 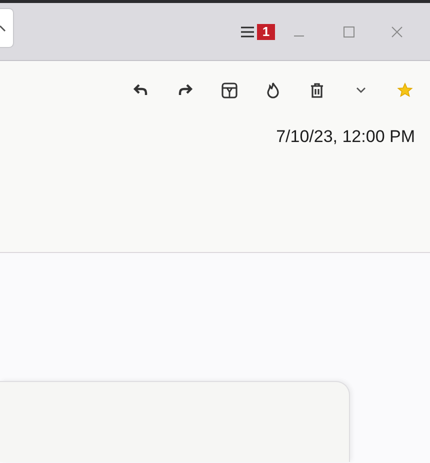 What do you see at coordinates (349, 31) in the screenshot?
I see `maximize-icon` at bounding box center [349, 31].